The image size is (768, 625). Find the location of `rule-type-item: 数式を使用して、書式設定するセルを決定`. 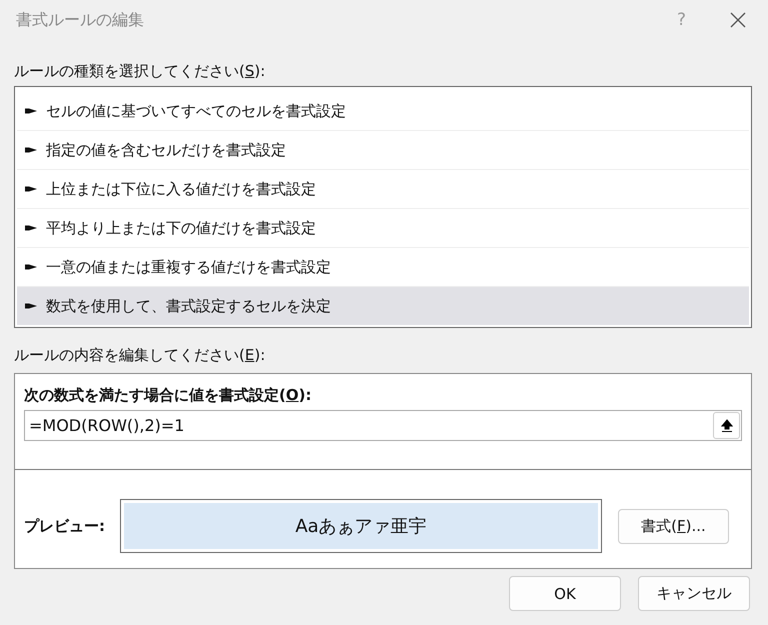

rule-type-item: 数式を使用して、書式設定するセルを決定 is located at coordinates (383, 306).